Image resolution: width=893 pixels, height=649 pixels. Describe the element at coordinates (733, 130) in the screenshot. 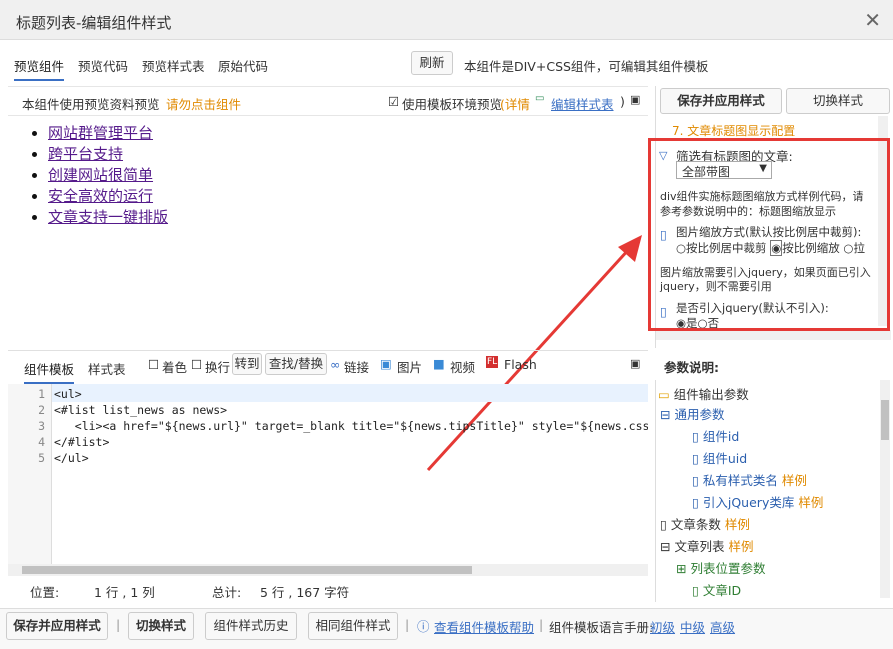

I see `section-title: 7. 文章标题图显示配置` at that location.